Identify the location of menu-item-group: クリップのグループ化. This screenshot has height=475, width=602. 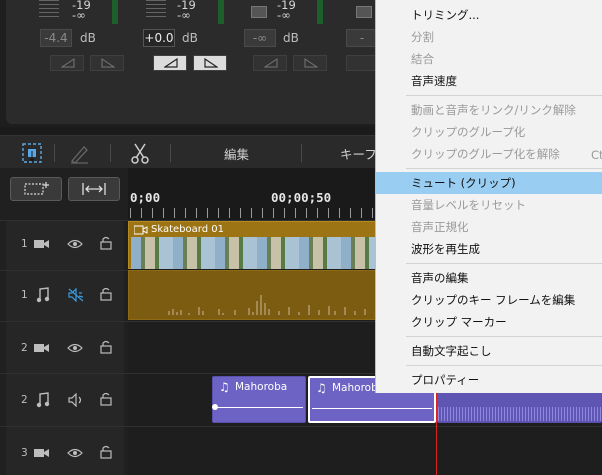
(489, 132).